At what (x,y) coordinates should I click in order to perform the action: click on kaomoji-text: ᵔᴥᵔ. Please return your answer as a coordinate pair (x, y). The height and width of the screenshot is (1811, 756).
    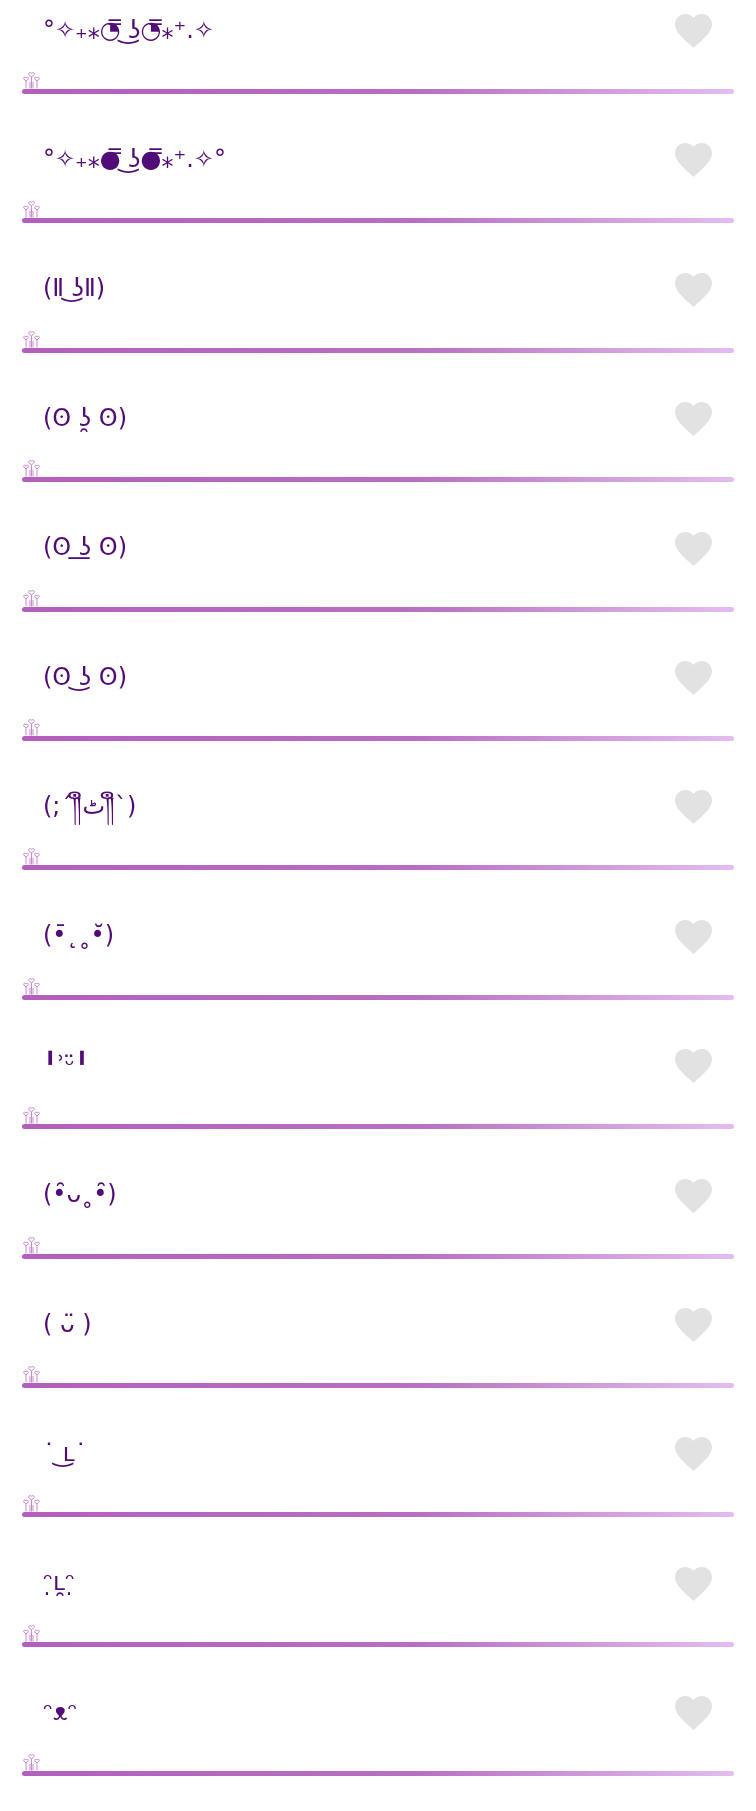
    Looking at the image, I should click on (61, 1712).